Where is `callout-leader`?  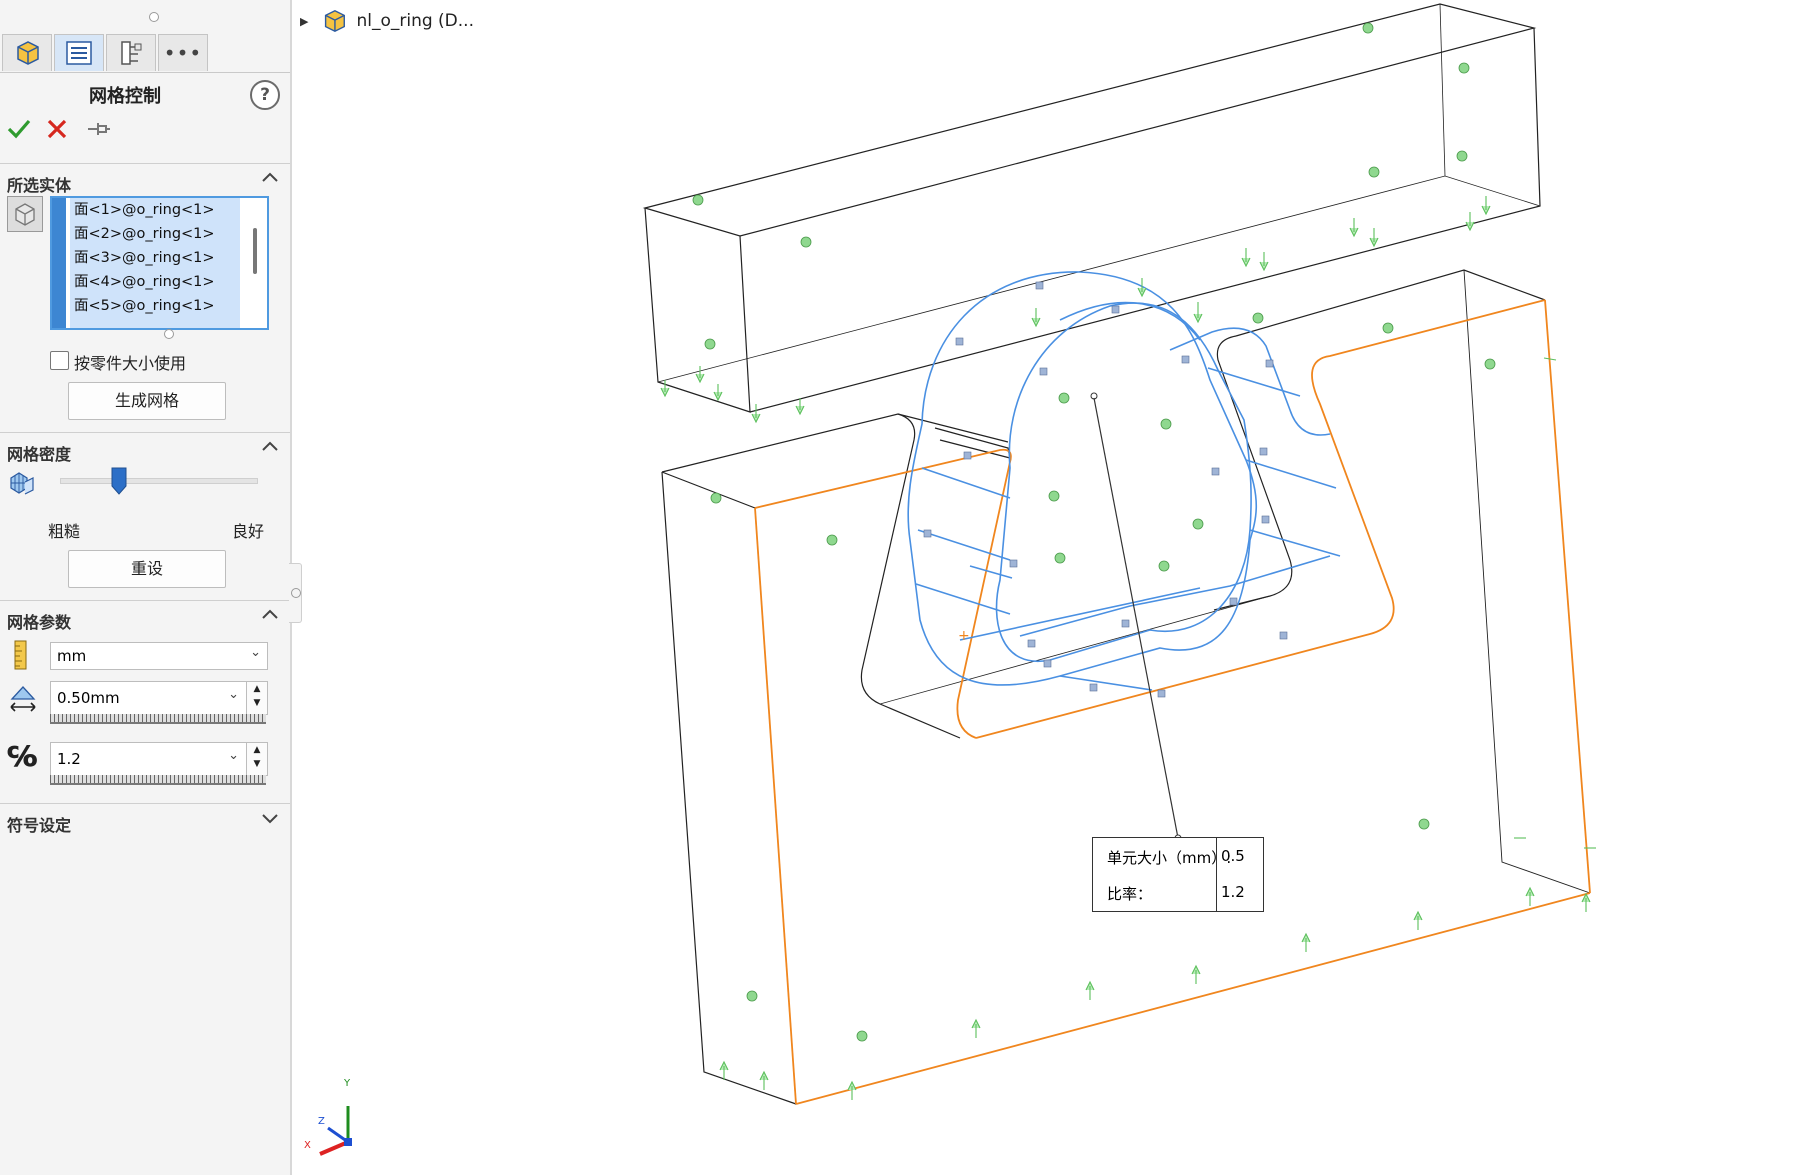
callout-leader is located at coordinates (1136, 617).